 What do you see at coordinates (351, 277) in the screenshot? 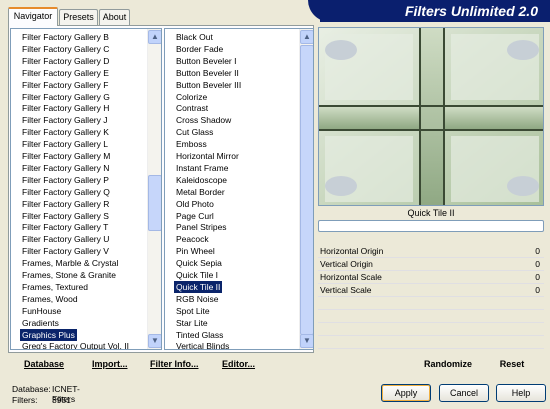
I see `parameter-label: Horizontal Scale` at bounding box center [351, 277].